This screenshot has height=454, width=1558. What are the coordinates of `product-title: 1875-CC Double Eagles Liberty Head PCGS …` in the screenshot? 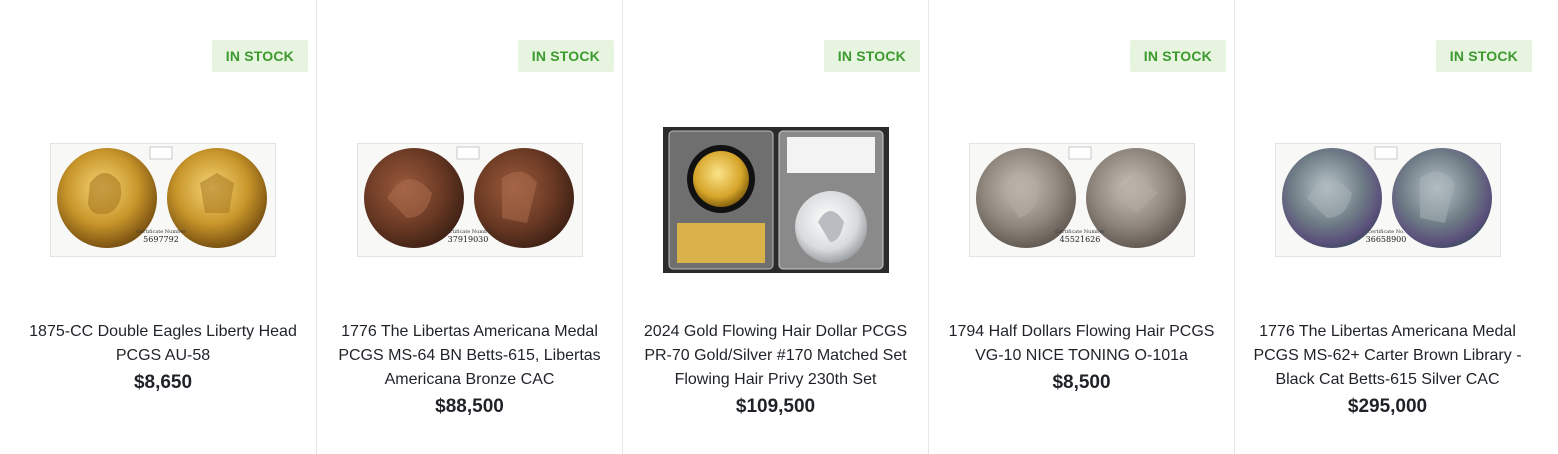 It's located at (163, 358).